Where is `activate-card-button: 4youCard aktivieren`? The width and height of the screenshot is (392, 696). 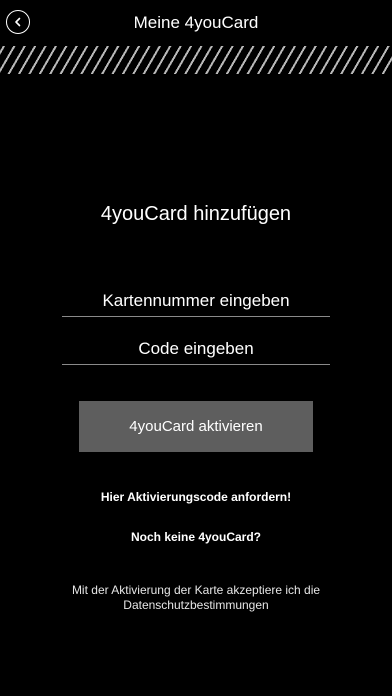 activate-card-button: 4youCard aktivieren is located at coordinates (196, 426).